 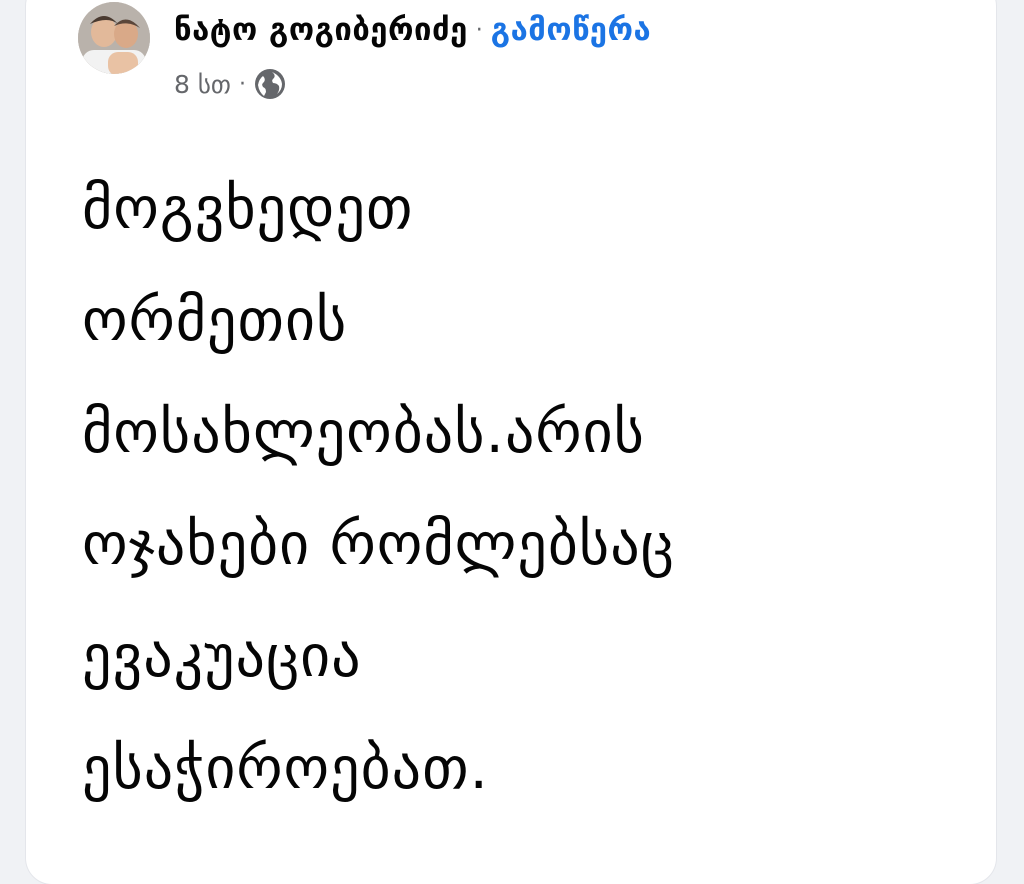 What do you see at coordinates (378, 544) in the screenshot?
I see `post-text-line: ოჯახები რომლებსაც` at bounding box center [378, 544].